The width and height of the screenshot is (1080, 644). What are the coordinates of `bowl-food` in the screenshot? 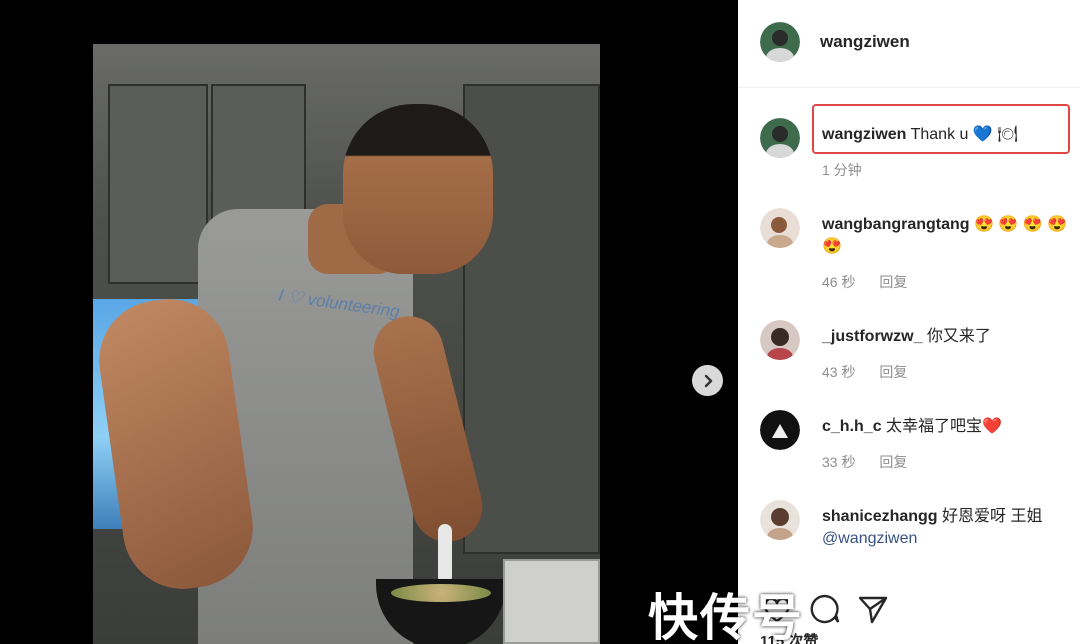 It's located at (441, 593).